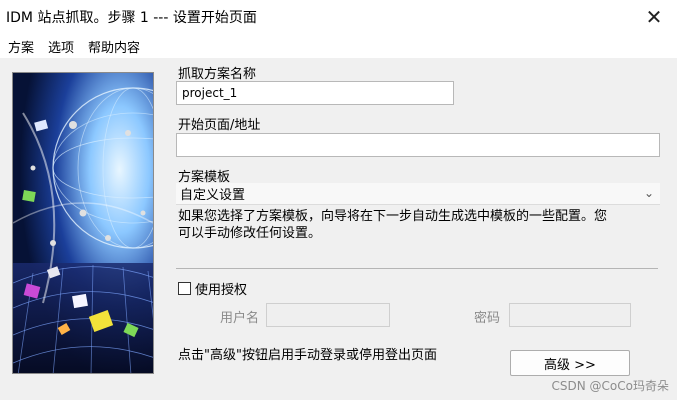 The width and height of the screenshot is (677, 400). I want to click on use-auth-label: 使用授权, so click(221, 290).